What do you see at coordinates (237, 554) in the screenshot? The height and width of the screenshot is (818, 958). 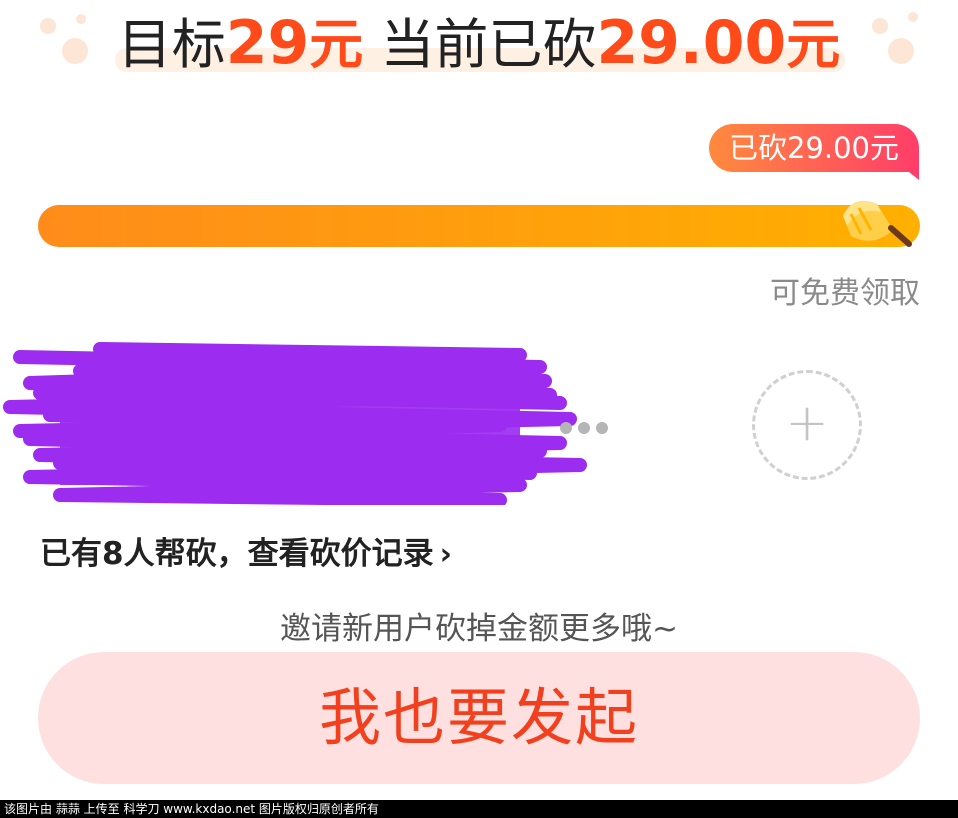 I see `bargain-record-text: 已有8人帮砍，查看砍价记录` at bounding box center [237, 554].